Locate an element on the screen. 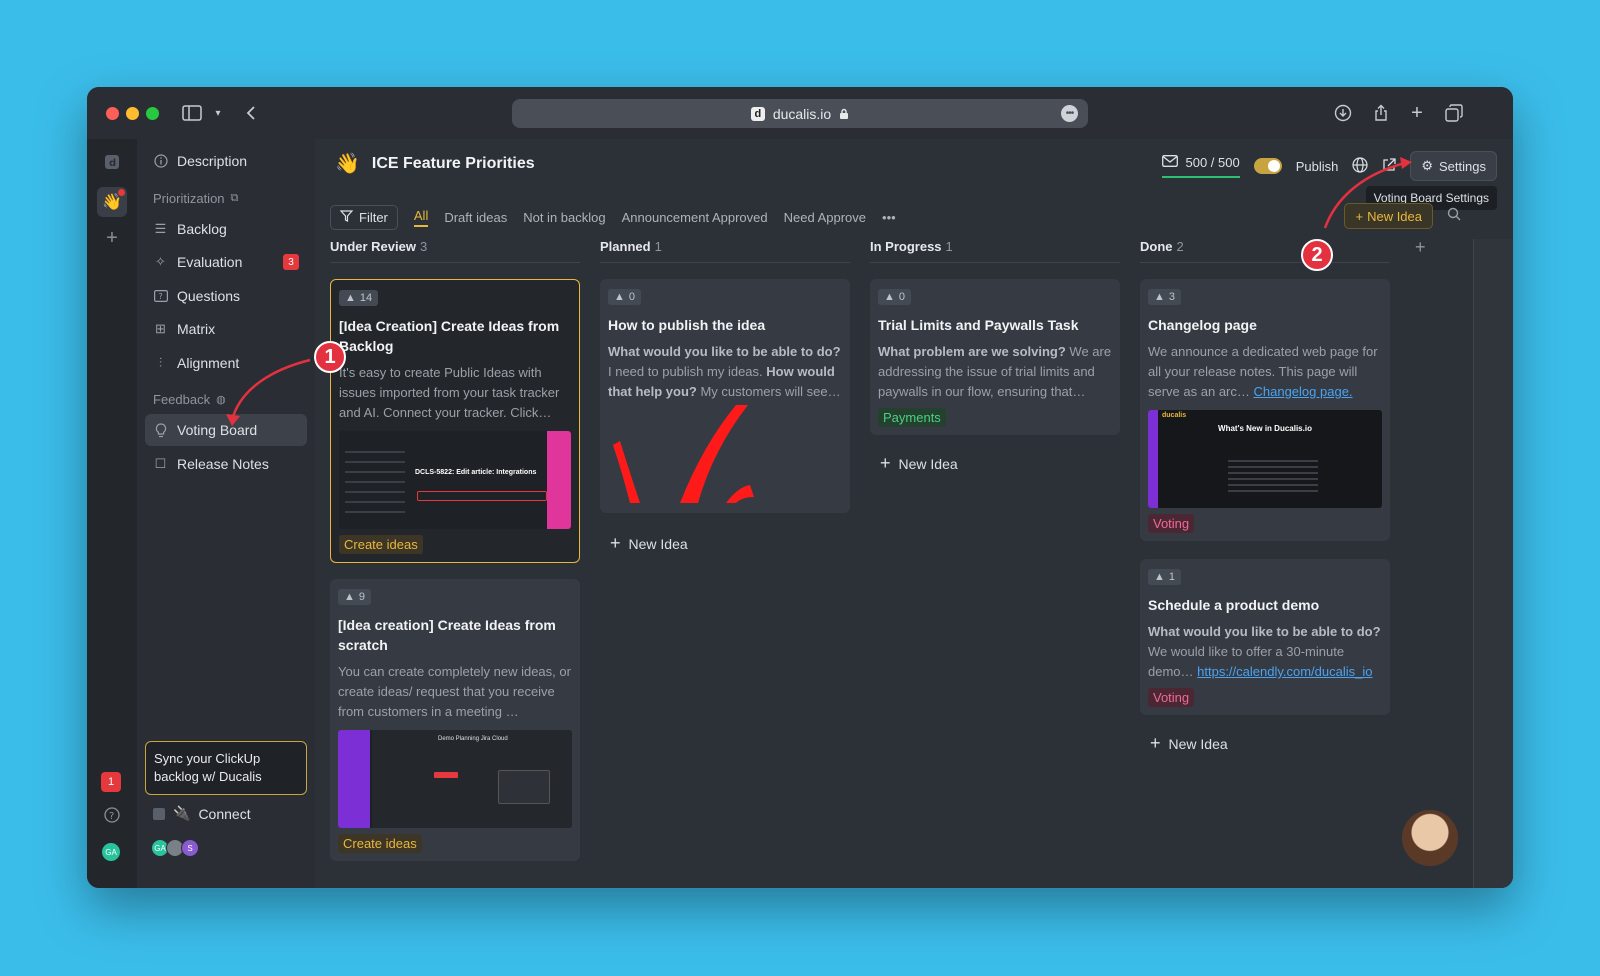  annotation-marker-1: 1 is located at coordinates (330, 357).